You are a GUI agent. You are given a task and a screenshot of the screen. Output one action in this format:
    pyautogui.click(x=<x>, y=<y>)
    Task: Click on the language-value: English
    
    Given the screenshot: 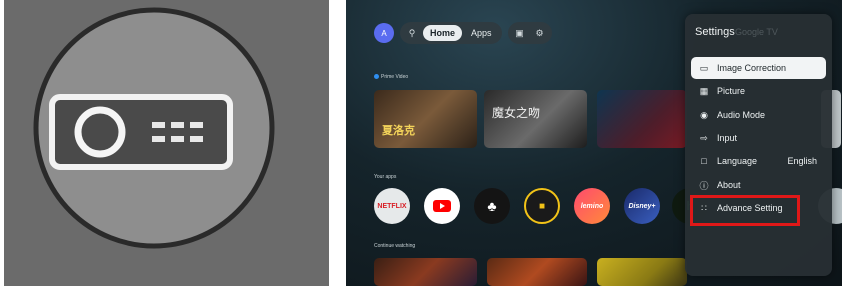 What is the action you would take?
    pyautogui.click(x=802, y=161)
    